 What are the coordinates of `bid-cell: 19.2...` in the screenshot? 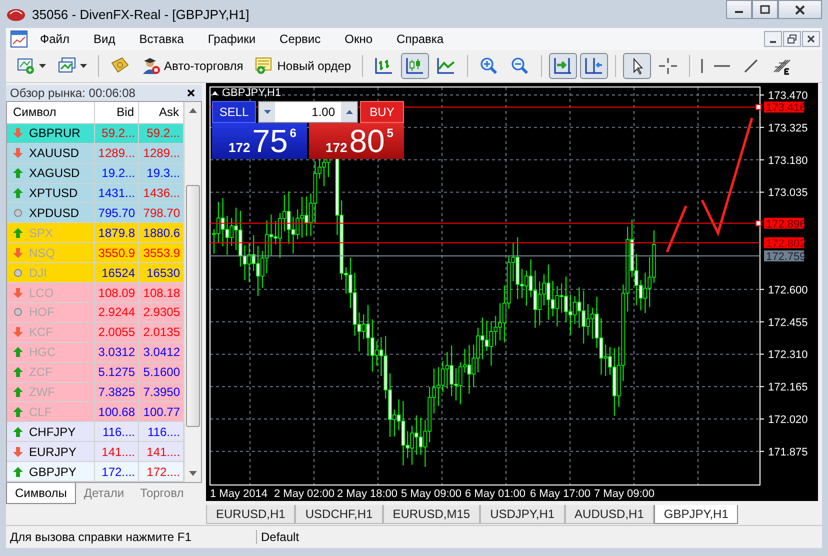 It's located at (117, 173).